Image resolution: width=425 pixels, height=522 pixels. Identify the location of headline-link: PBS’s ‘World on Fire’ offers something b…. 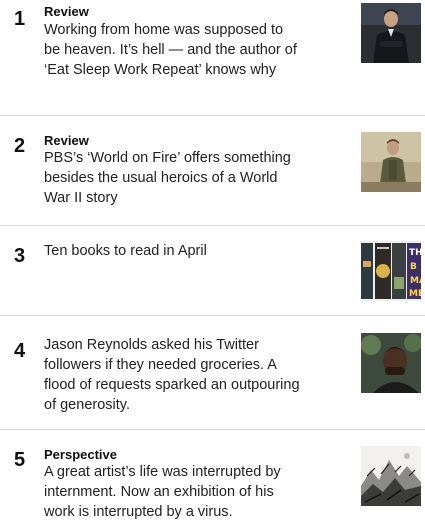
(173, 178).